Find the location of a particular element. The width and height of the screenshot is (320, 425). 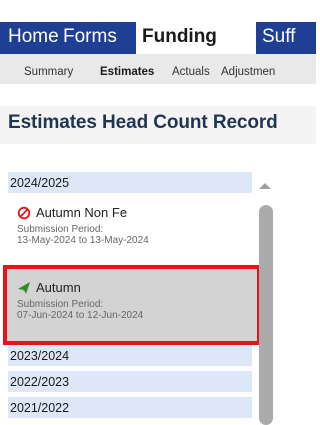

scroll-thumb is located at coordinates (266, 315).